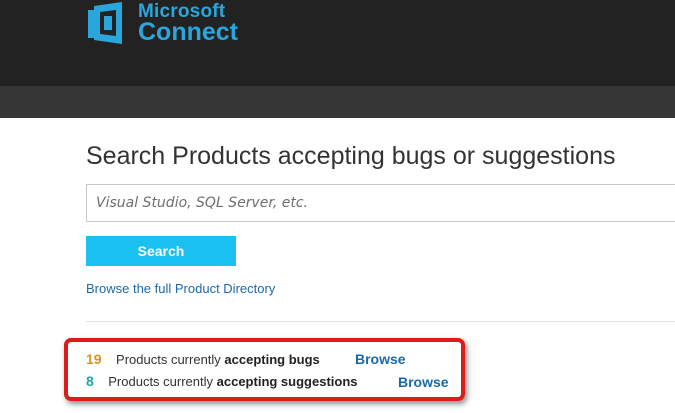  What do you see at coordinates (188, 32) in the screenshot?
I see `logo-text-connect: Connect` at bounding box center [188, 32].